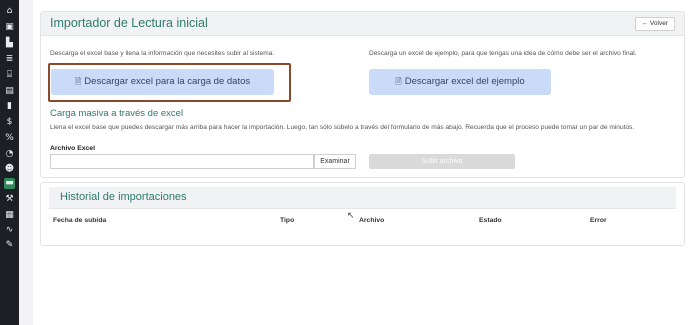 The image size is (688, 325). What do you see at coordinates (9, 154) in the screenshot?
I see `gauge-icon: ◔` at bounding box center [9, 154].